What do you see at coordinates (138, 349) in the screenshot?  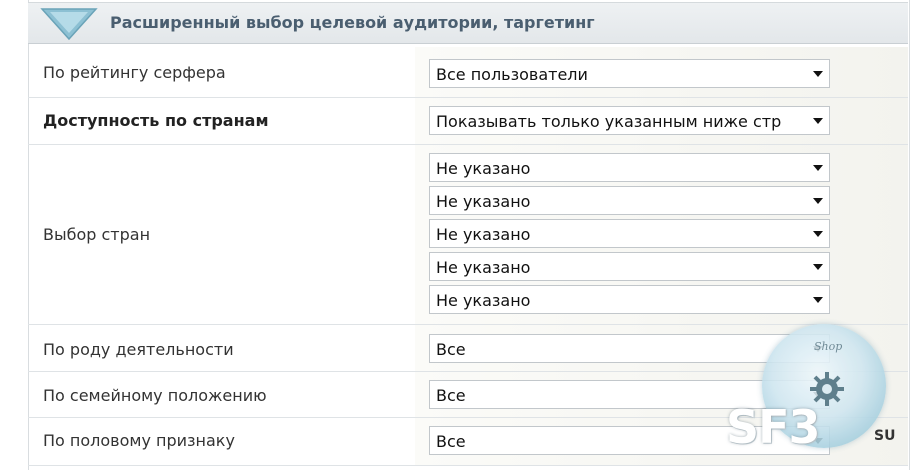 I see `occupation-label: По роду деятельности` at bounding box center [138, 349].